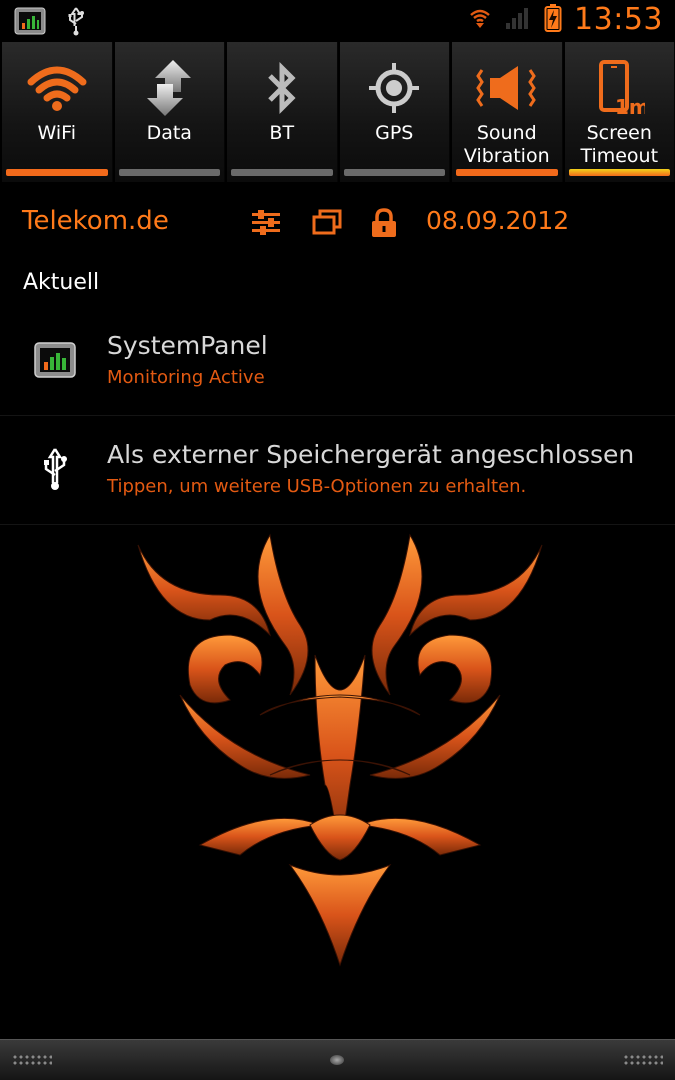  I want to click on data-icon, so click(170, 88).